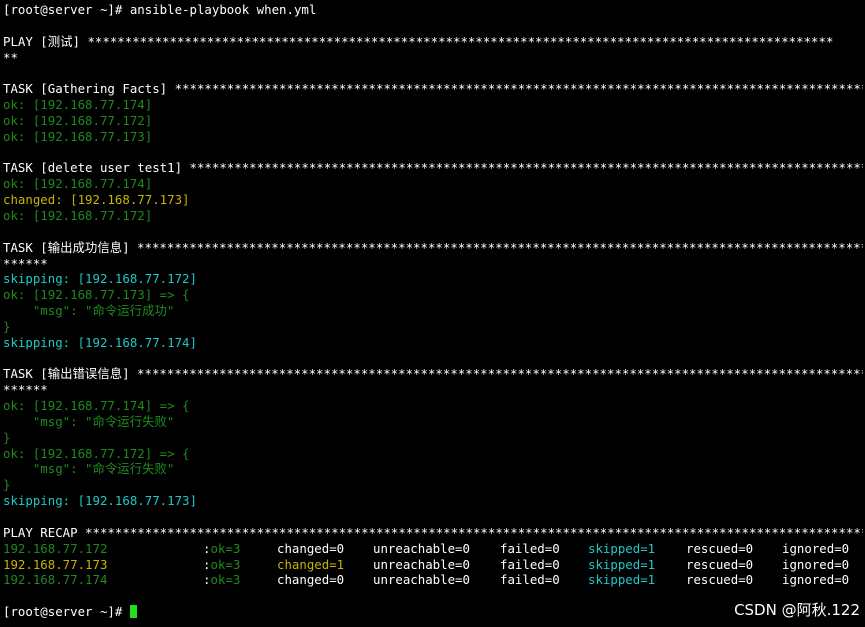 Image resolution: width=865 pixels, height=627 pixels. What do you see at coordinates (78, 136) in the screenshot?
I see `task-result-ok: ok: [192.168.77.173]` at bounding box center [78, 136].